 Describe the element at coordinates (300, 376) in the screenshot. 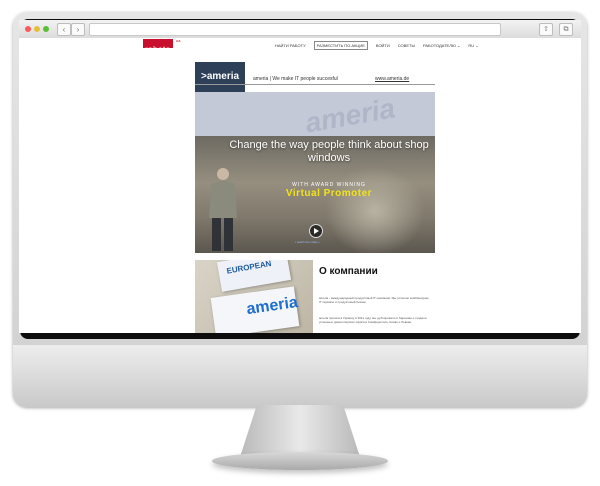

I see `monitor-chin` at that location.